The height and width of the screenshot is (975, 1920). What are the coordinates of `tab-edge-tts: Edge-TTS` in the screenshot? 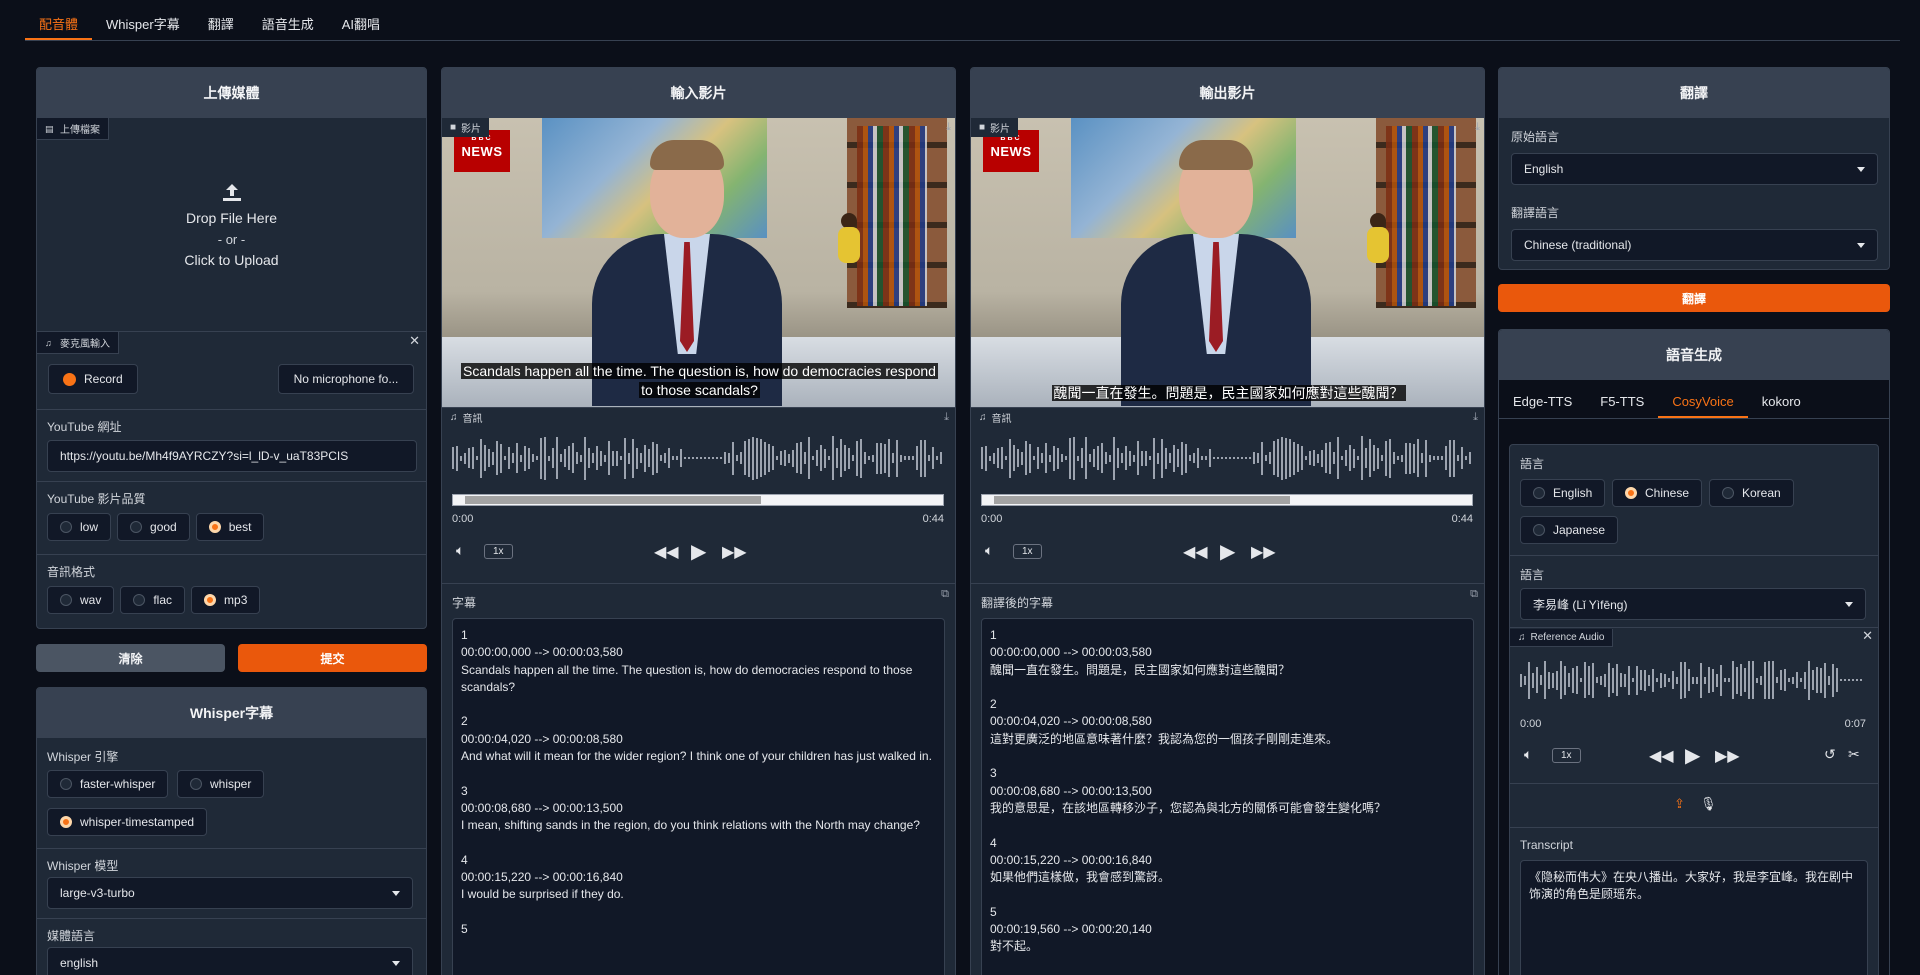 It's located at (1542, 404).